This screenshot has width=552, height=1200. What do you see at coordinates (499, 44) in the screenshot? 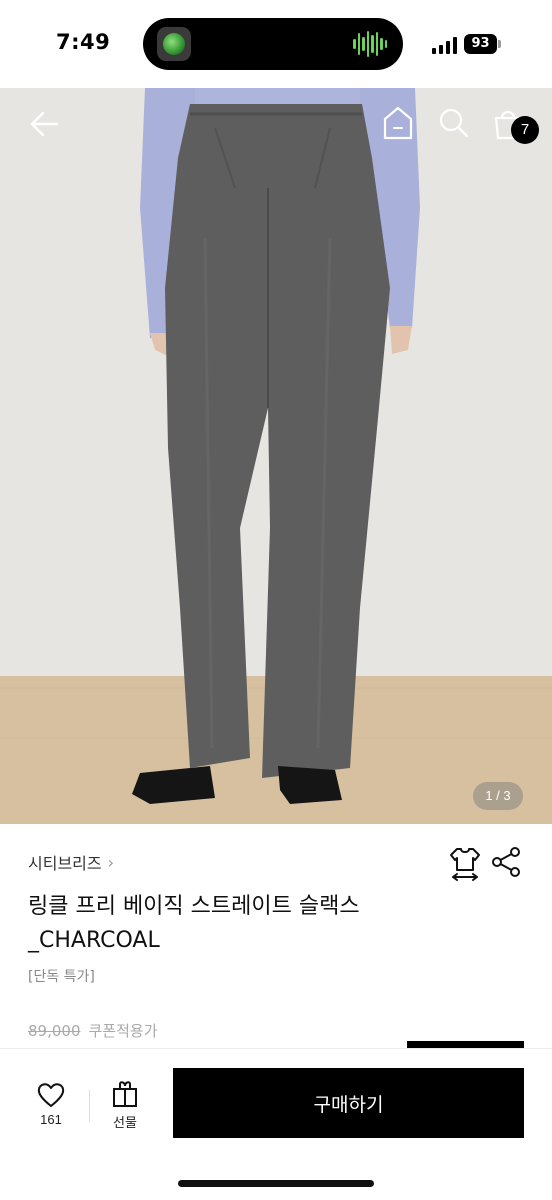
I see `battery-tip` at bounding box center [499, 44].